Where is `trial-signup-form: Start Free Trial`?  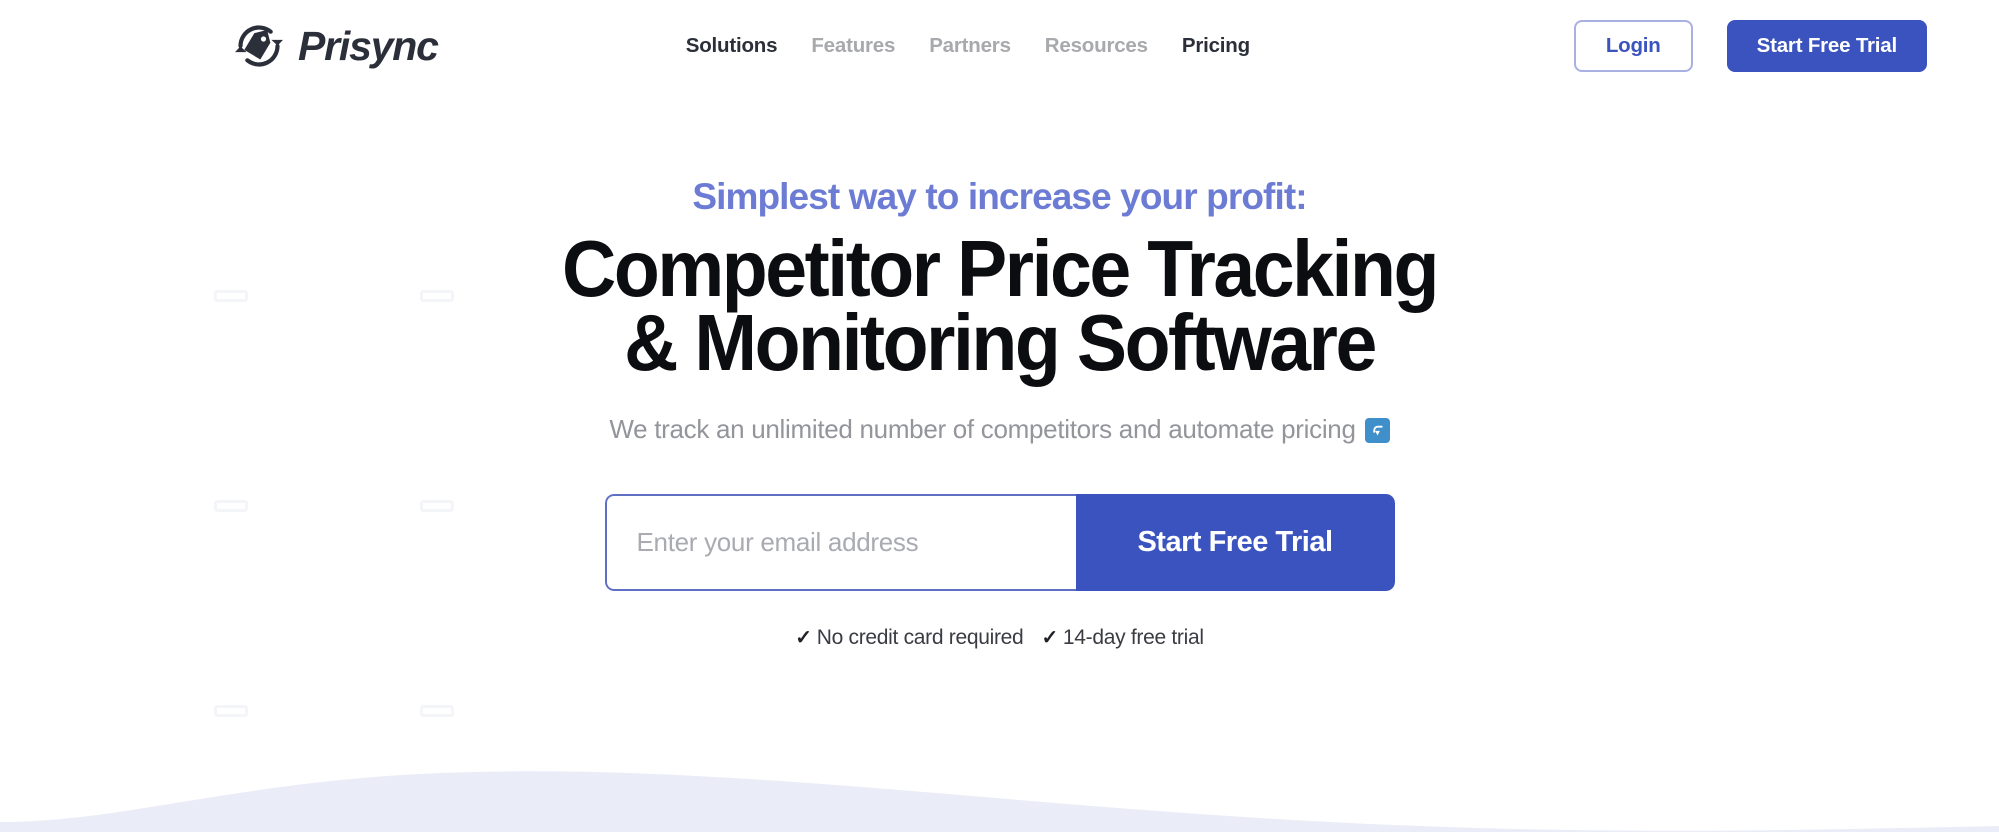 trial-signup-form: Start Free Trial is located at coordinates (999, 543).